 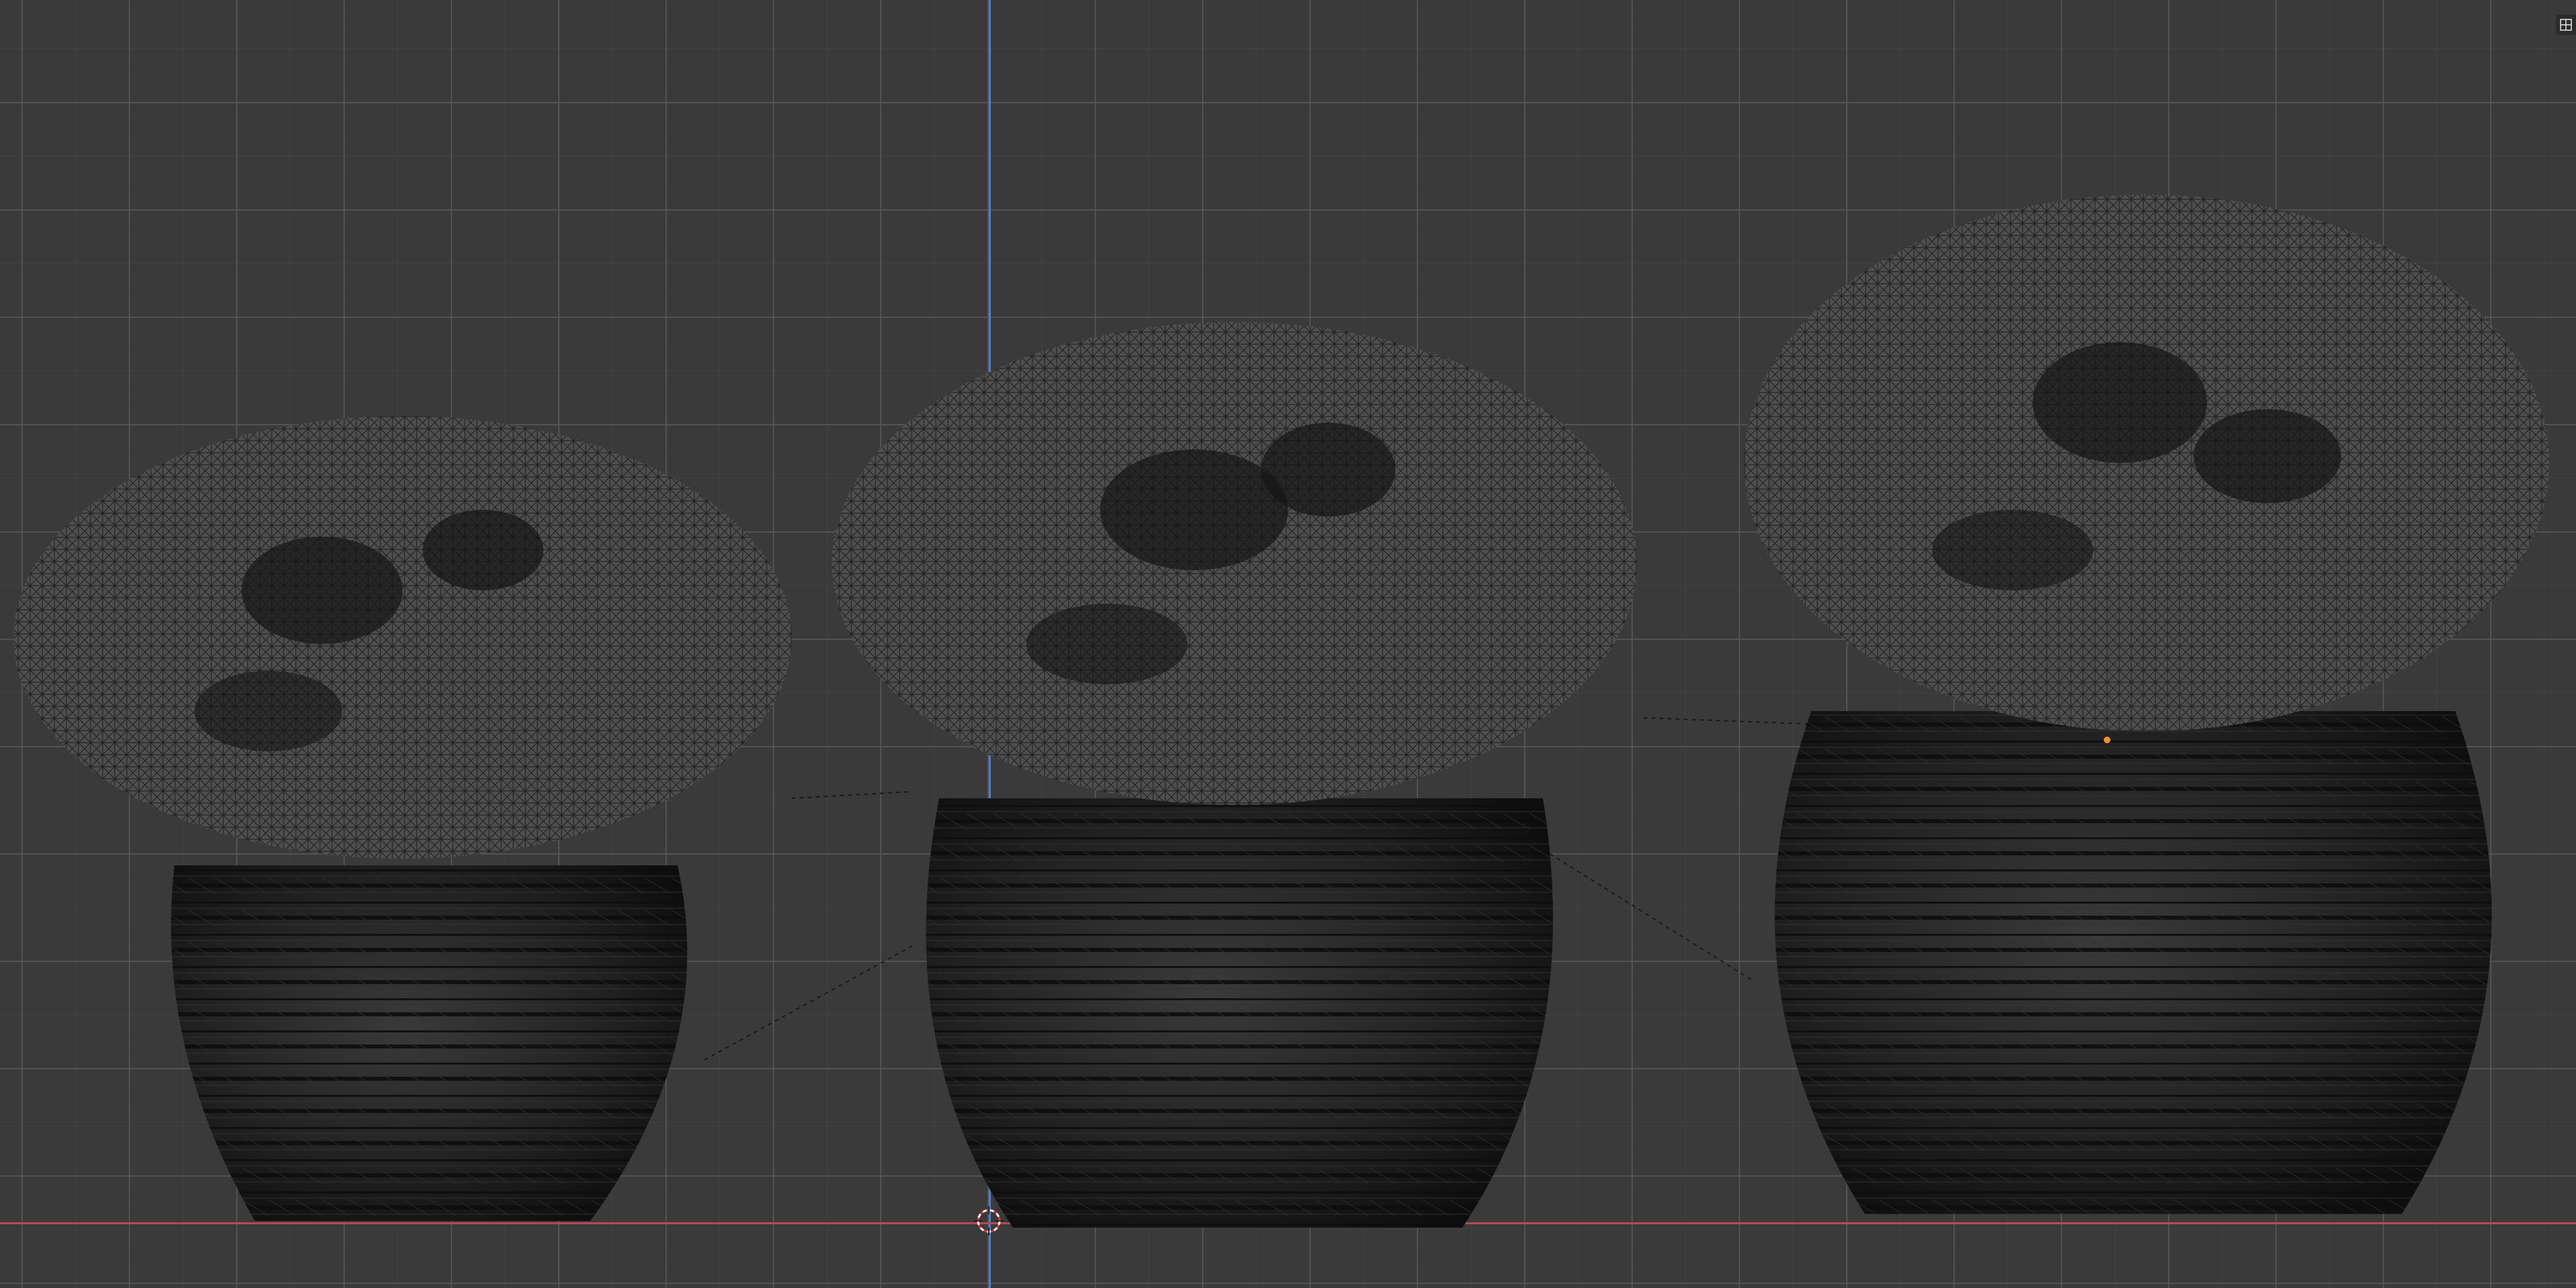 What do you see at coordinates (989, 1221) in the screenshot?
I see `3d-cursor-icon` at bounding box center [989, 1221].